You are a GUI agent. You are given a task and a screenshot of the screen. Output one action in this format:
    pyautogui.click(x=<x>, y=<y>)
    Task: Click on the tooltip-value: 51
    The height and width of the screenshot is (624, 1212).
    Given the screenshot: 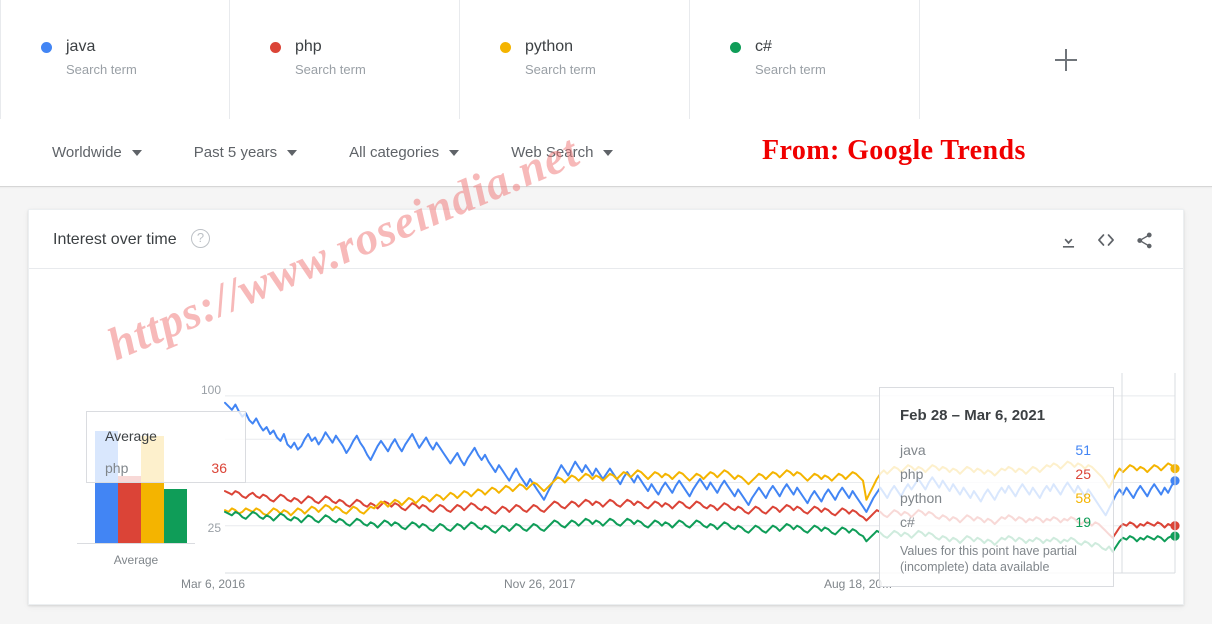 What is the action you would take?
    pyautogui.click(x=1083, y=450)
    